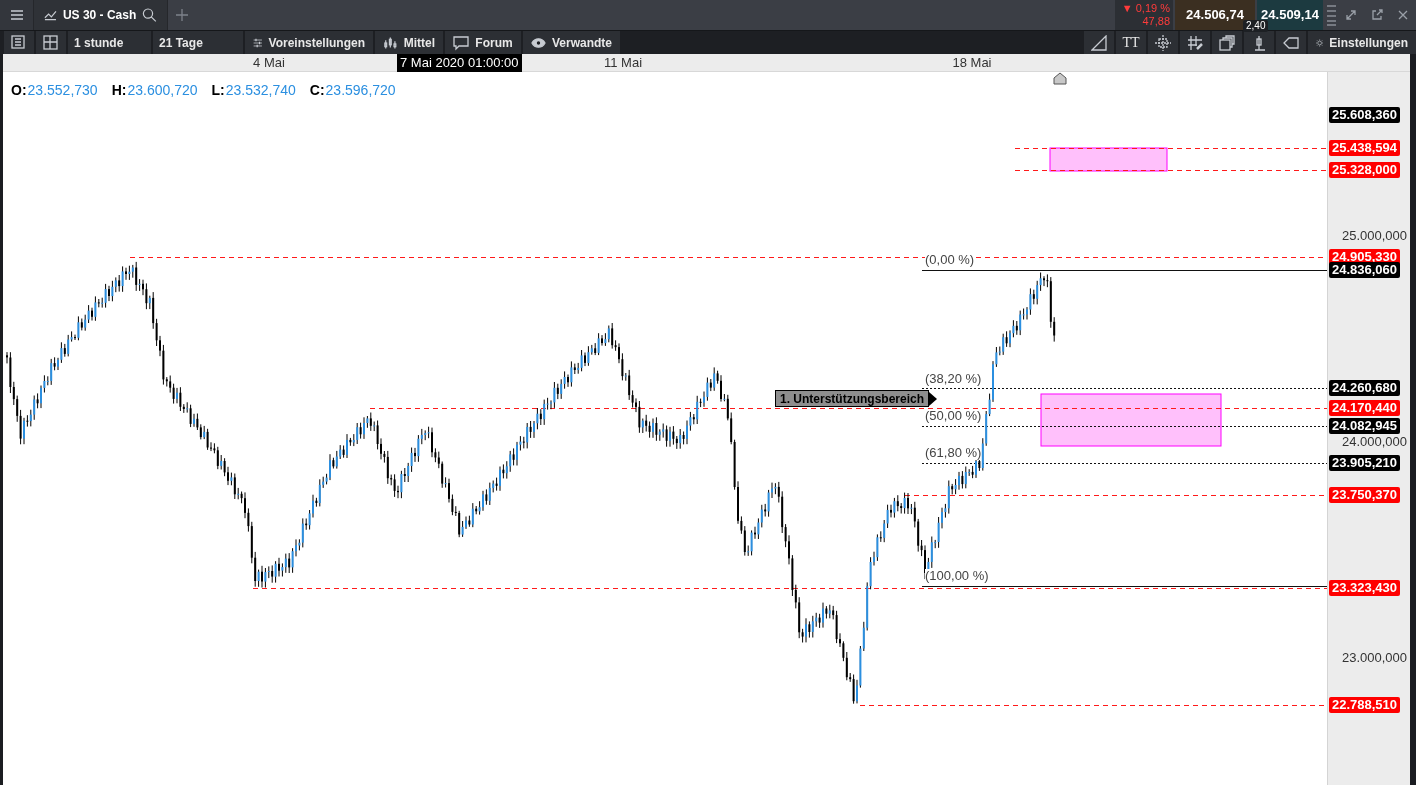 This screenshot has height=785, width=1416. I want to click on ohlc-key: C:, so click(317, 90).